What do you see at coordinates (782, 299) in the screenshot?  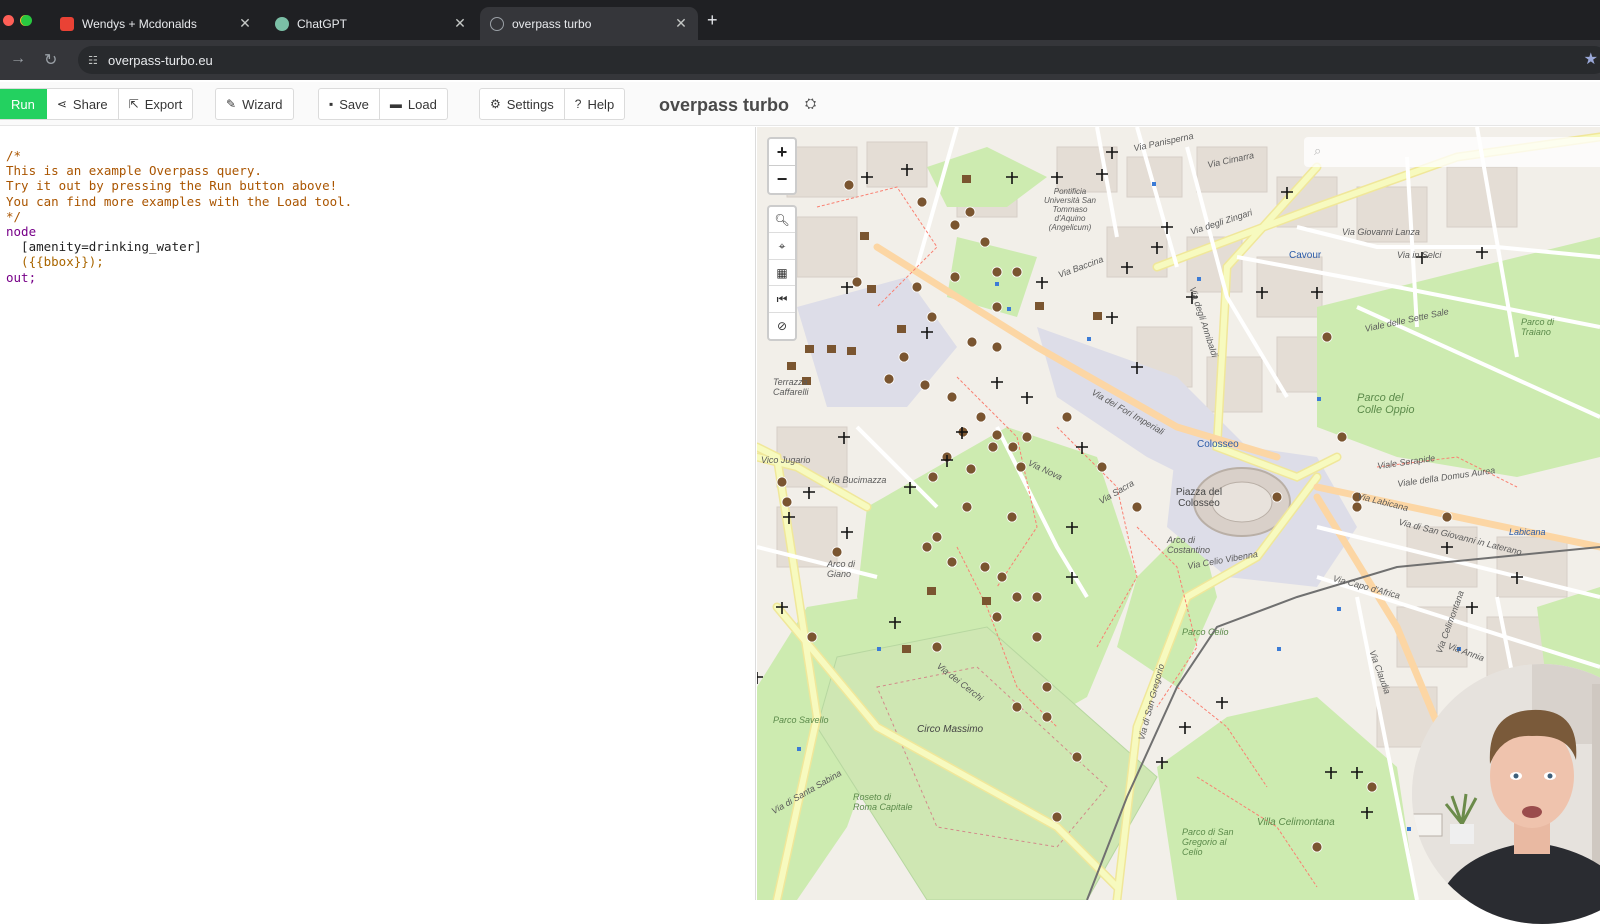 I see `skip-back-icon: ⏮︎` at bounding box center [782, 299].